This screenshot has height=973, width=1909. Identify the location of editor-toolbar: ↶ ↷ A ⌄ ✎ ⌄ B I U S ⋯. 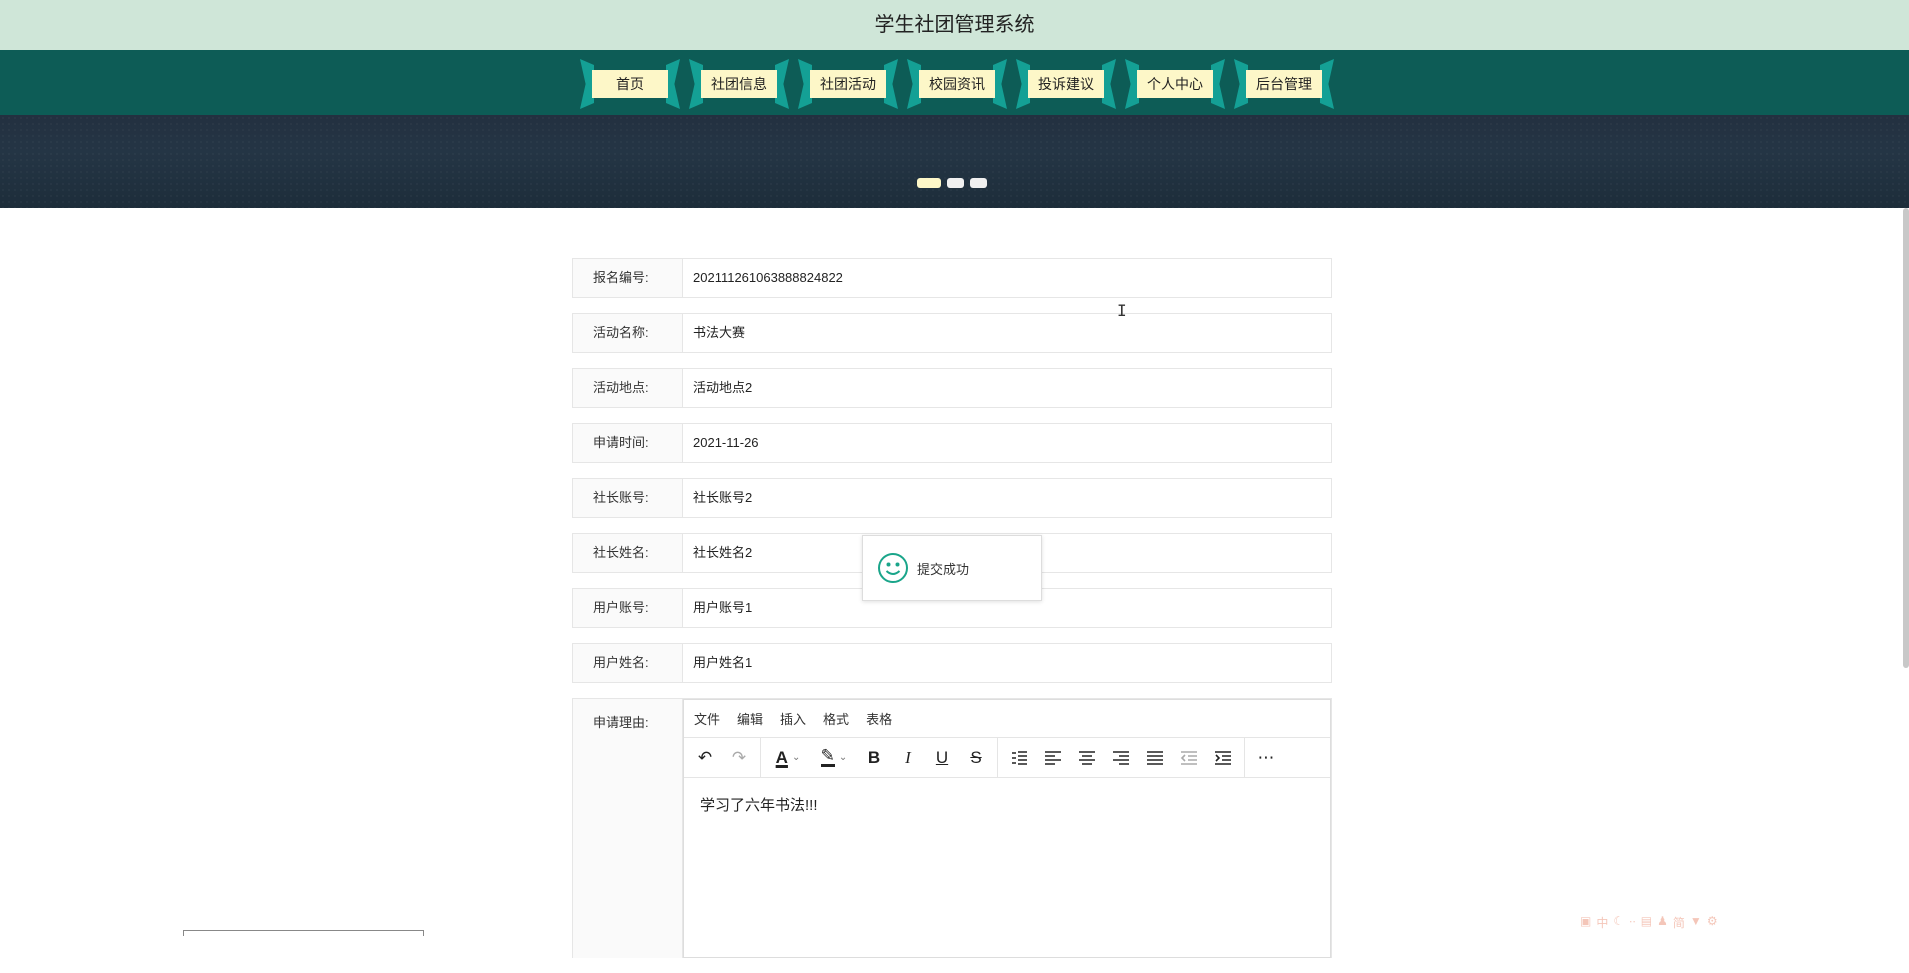
(1007, 758).